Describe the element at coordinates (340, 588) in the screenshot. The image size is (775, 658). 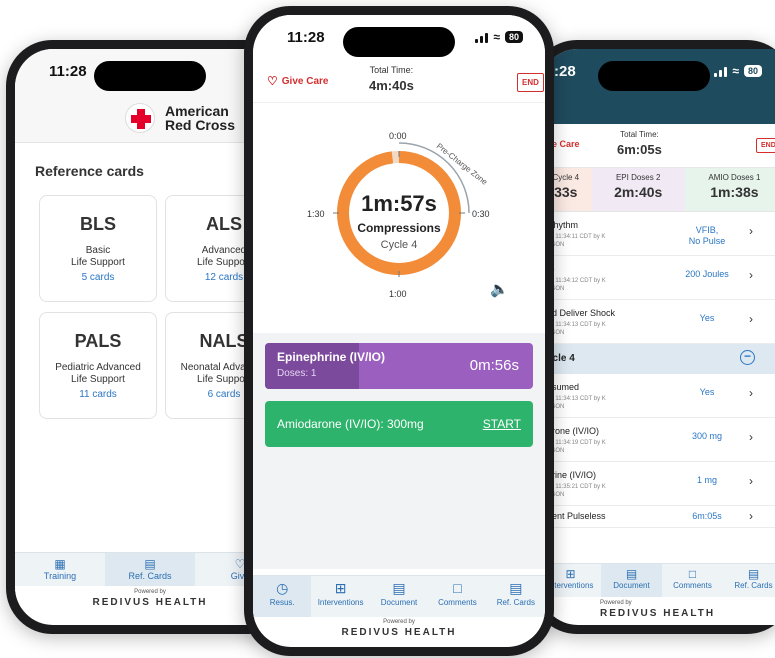
I see `medical-kit-icon: ⊞` at that location.